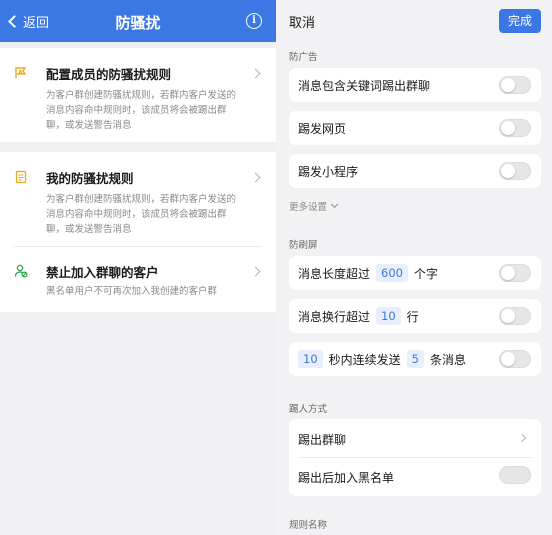 The height and width of the screenshot is (535, 552). I want to click on blacklist-row-label: 踢出后加入黑名单, so click(346, 478).